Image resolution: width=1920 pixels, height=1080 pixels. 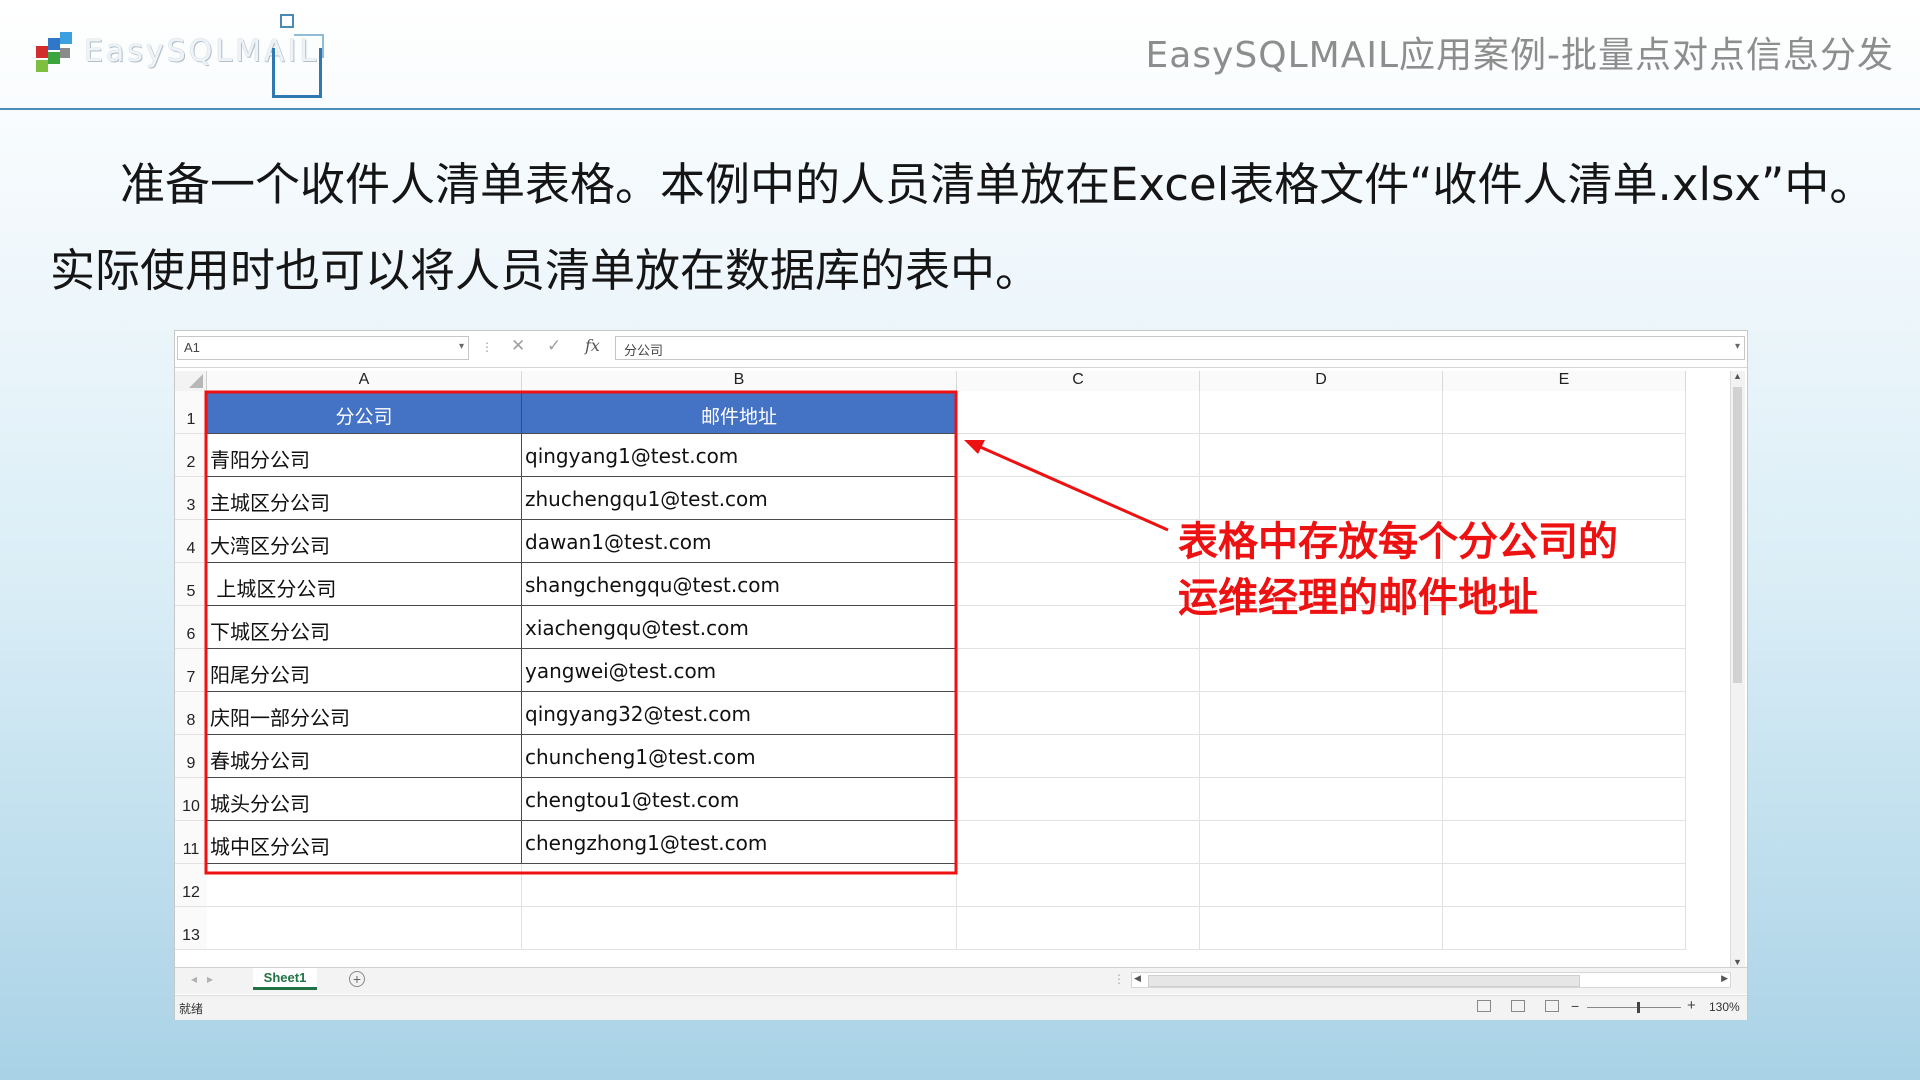 I want to click on zoom-slider-knob, so click(x=1638, y=1007).